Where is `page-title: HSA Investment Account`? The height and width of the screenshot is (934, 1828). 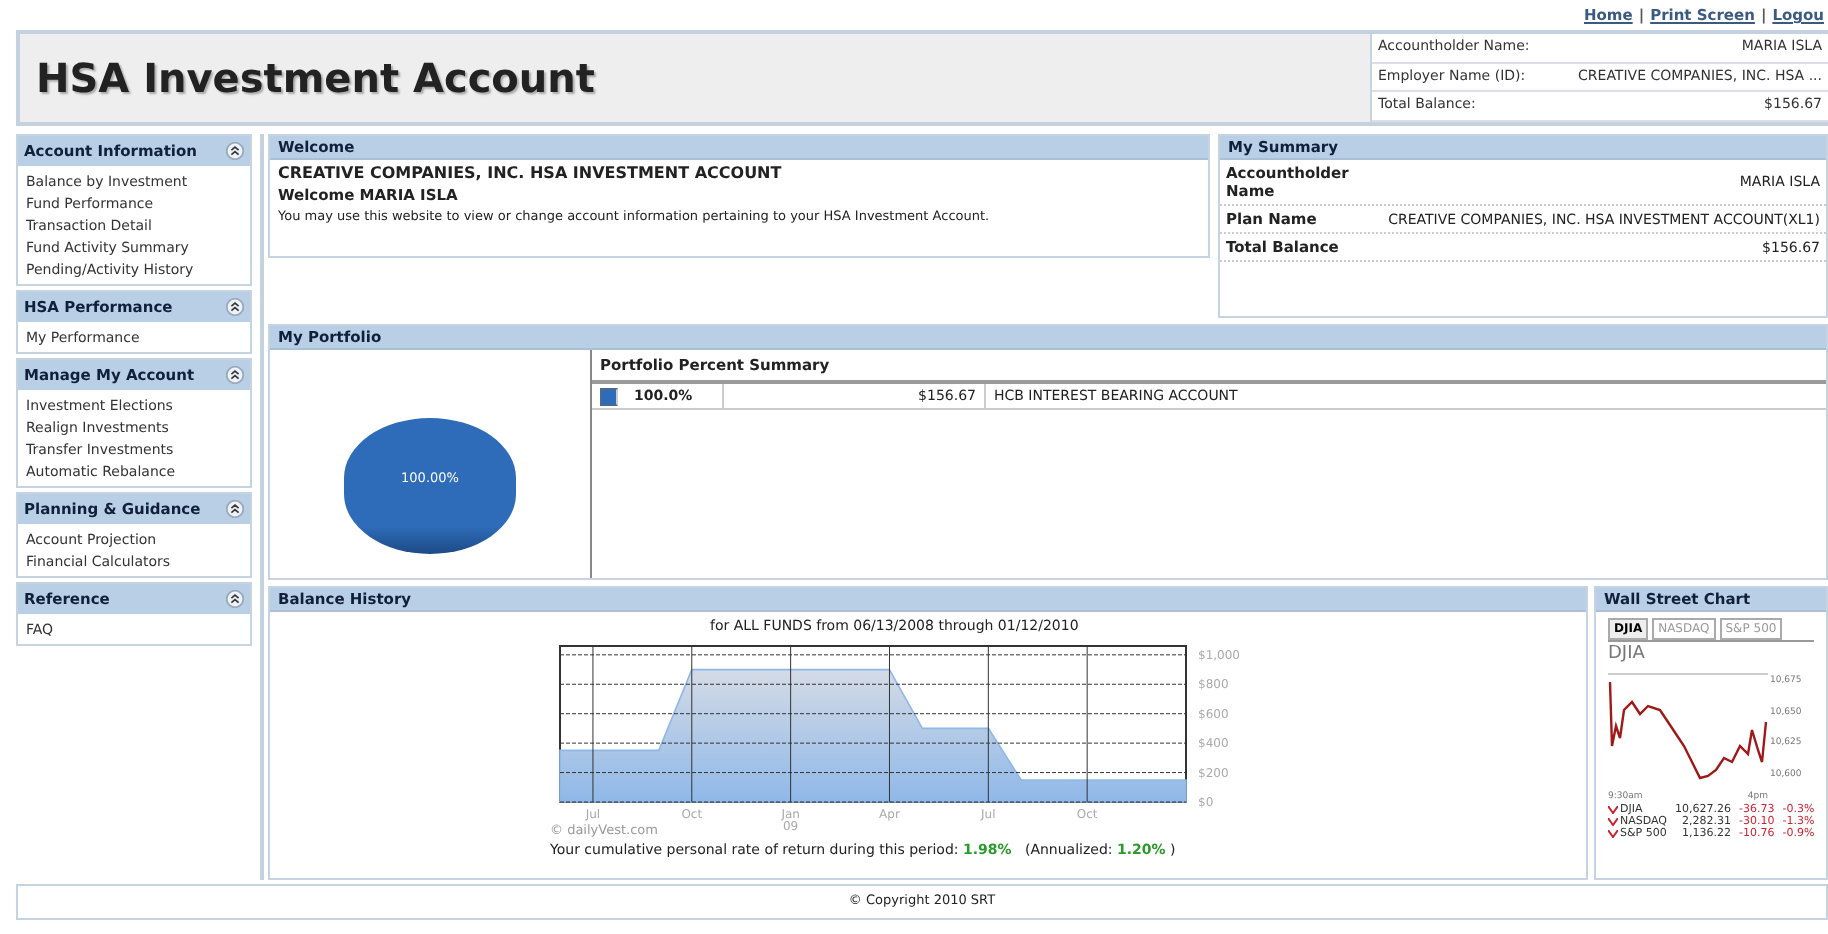 page-title: HSA Investment Account is located at coordinates (314, 79).